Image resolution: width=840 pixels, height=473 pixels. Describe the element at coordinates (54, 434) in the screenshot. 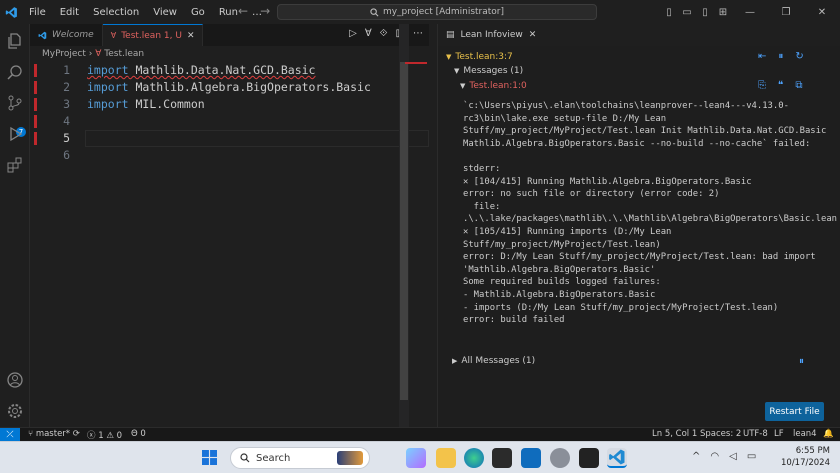

I see `branch-indicator: ⑂ master* ⟳` at that location.